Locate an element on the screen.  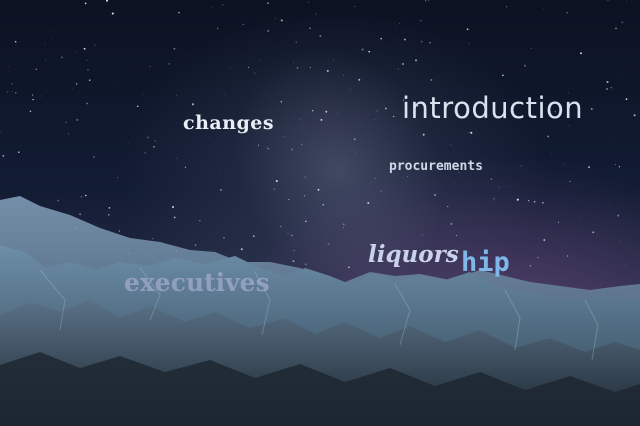
word-procurements: procurements is located at coordinates (436, 166).